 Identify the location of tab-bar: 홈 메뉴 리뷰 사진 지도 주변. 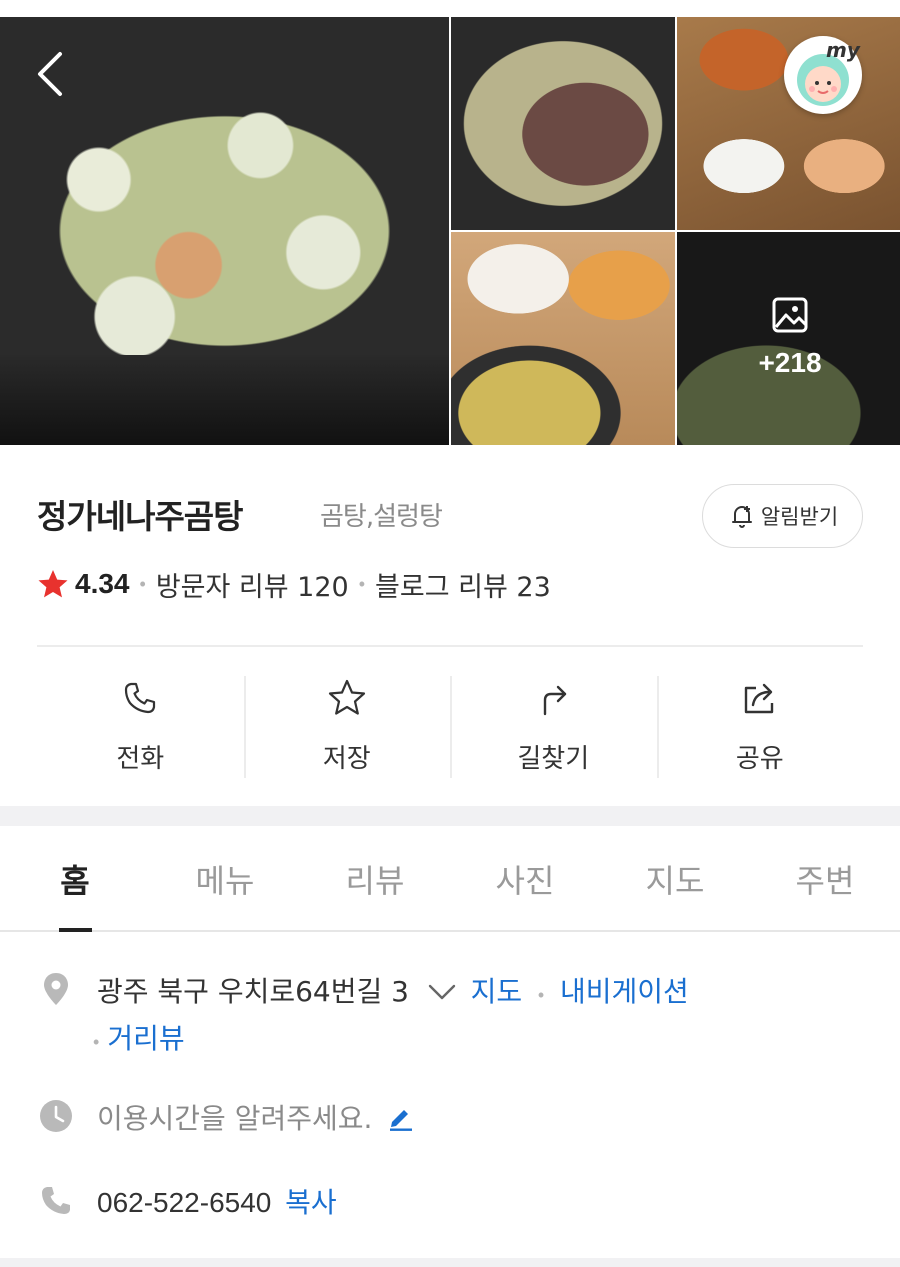
(450, 879).